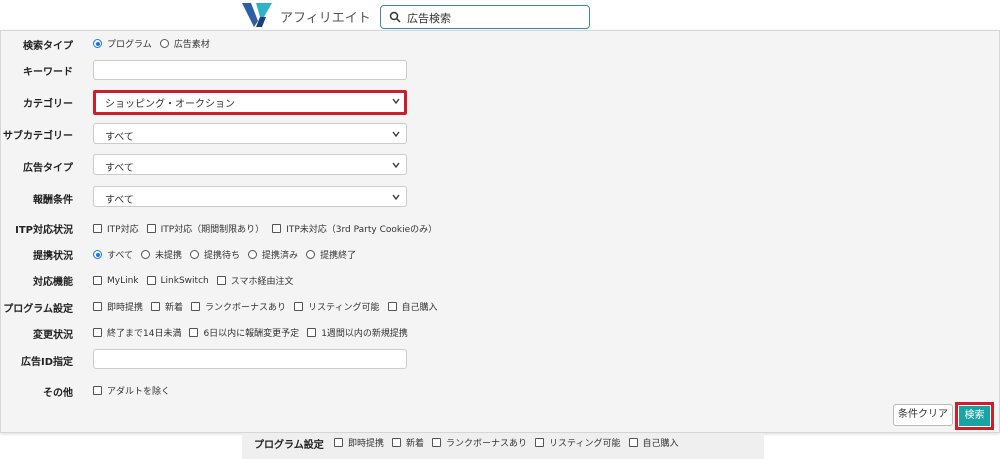 The image size is (1000, 459). I want to click on reward-value: すべて, so click(119, 200).